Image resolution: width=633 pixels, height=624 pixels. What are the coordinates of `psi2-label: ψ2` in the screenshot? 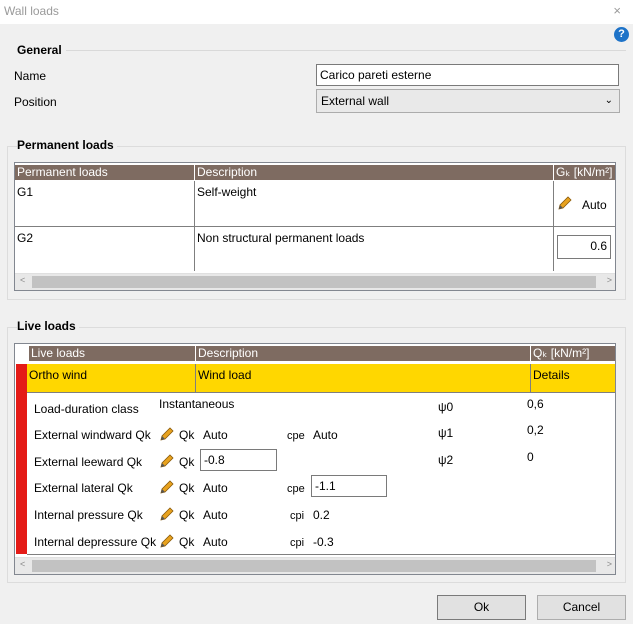 It's located at (446, 460).